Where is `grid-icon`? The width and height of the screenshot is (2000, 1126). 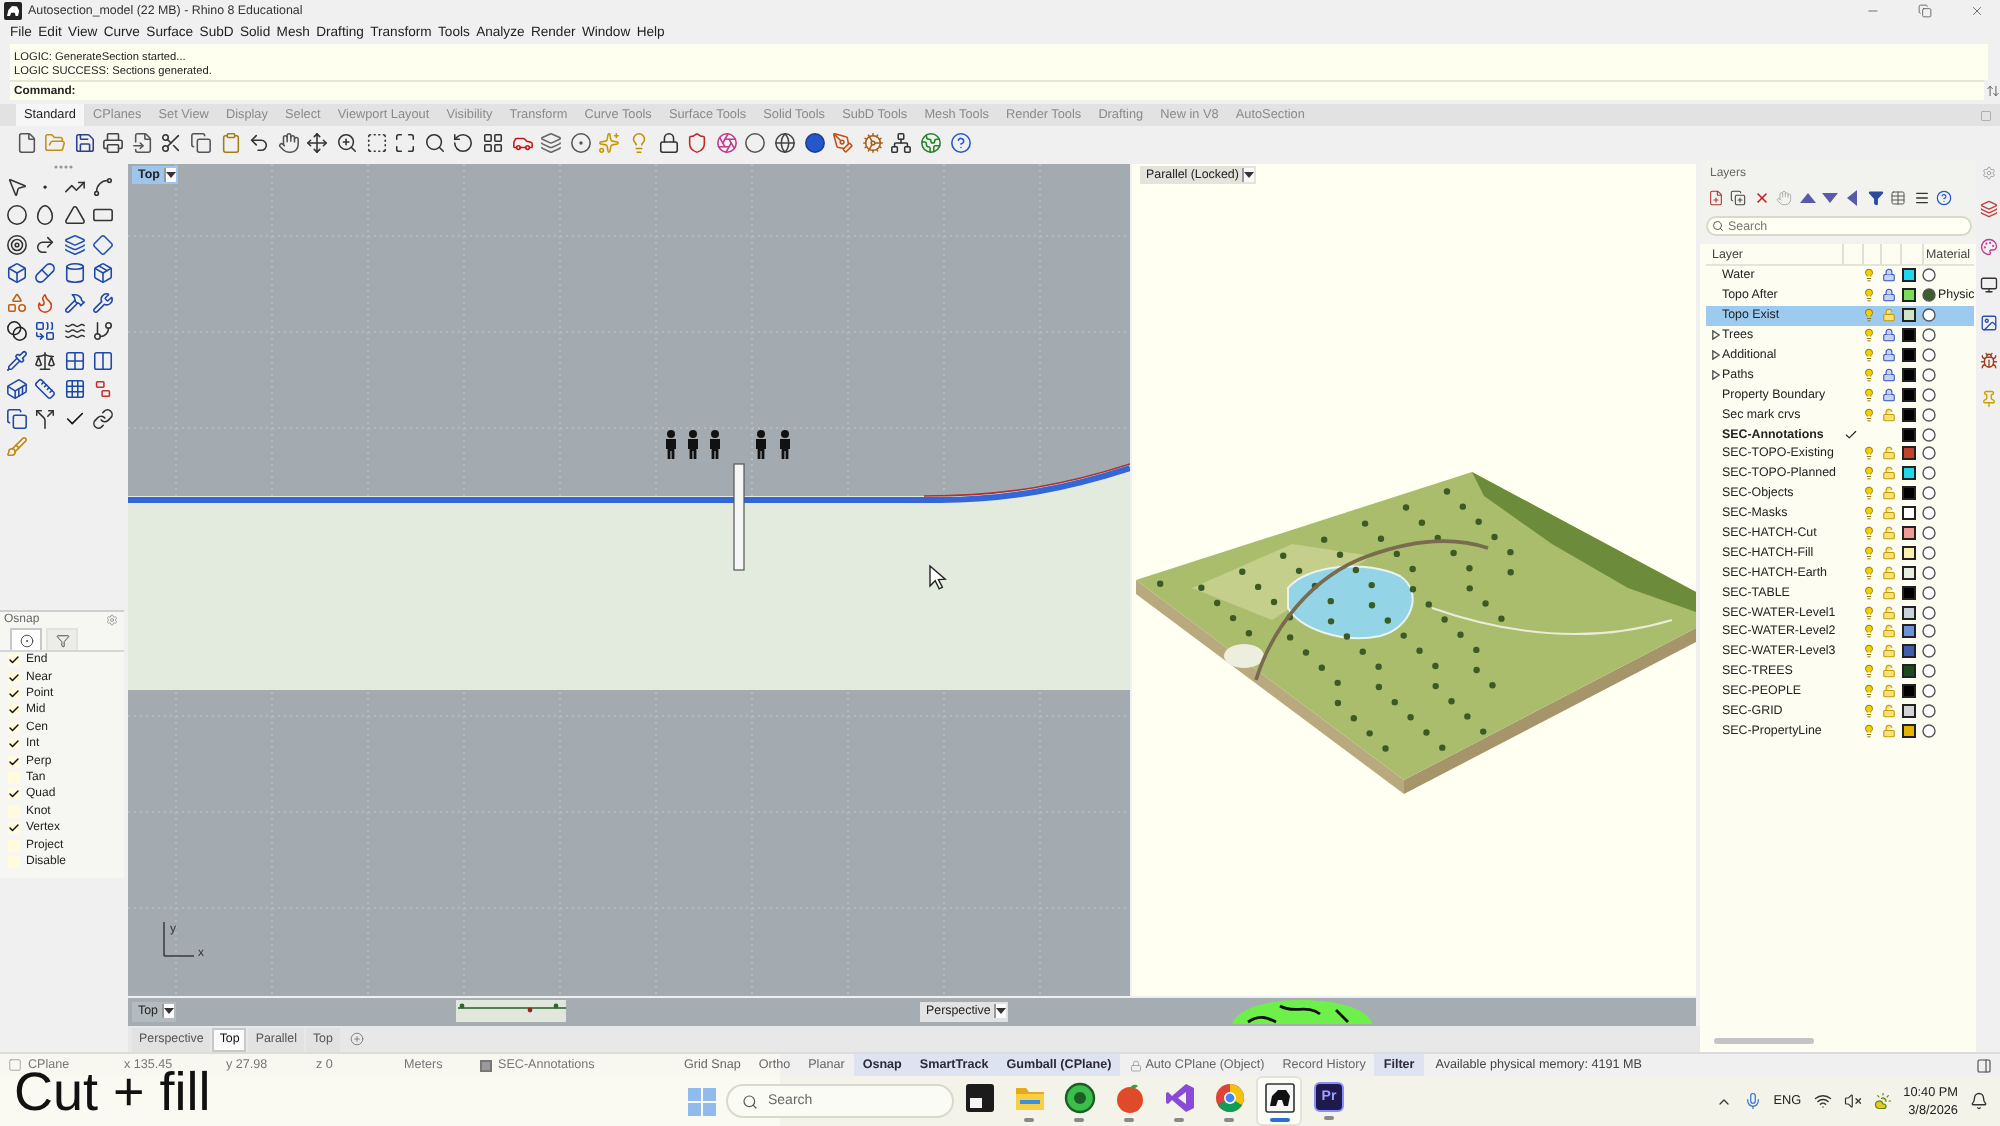 grid-icon is located at coordinates (74, 389).